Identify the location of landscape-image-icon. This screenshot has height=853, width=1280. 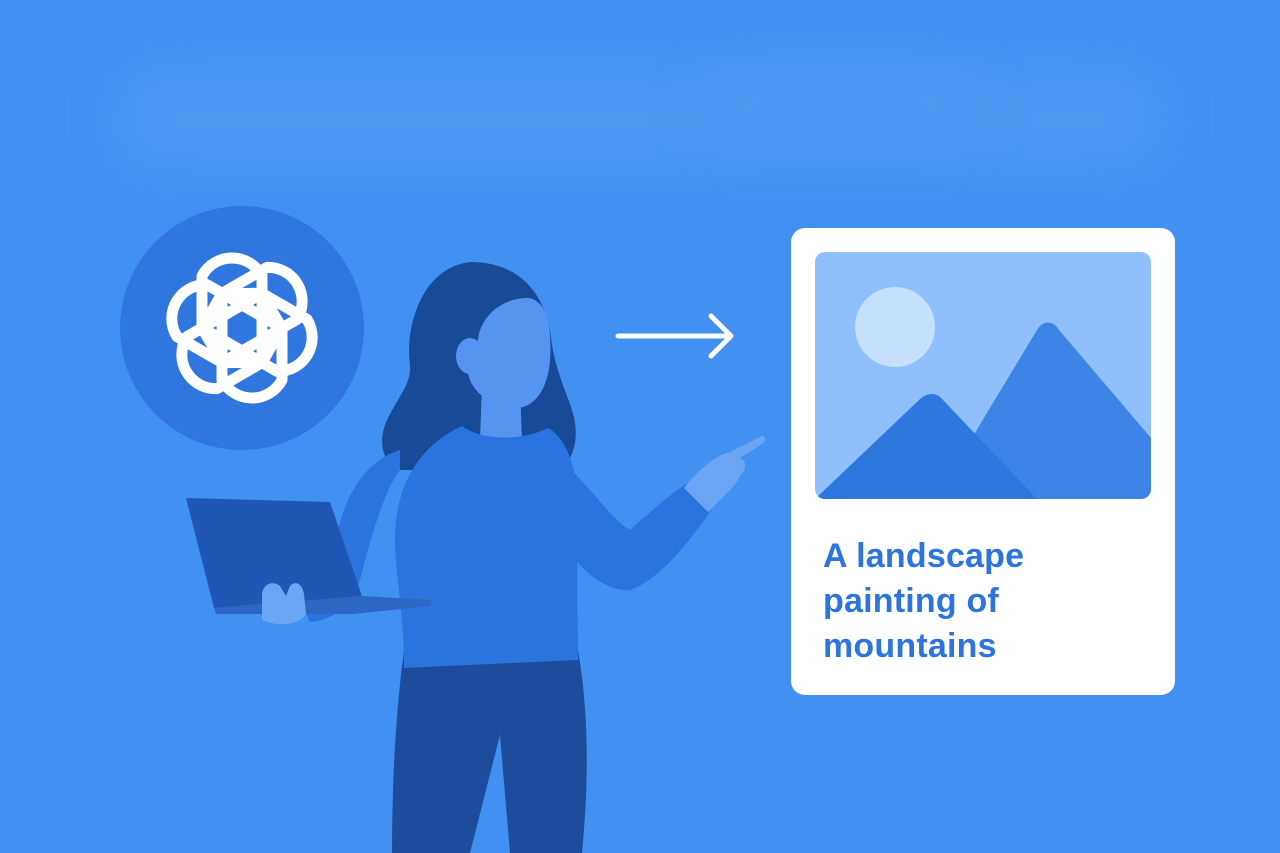
(983, 375).